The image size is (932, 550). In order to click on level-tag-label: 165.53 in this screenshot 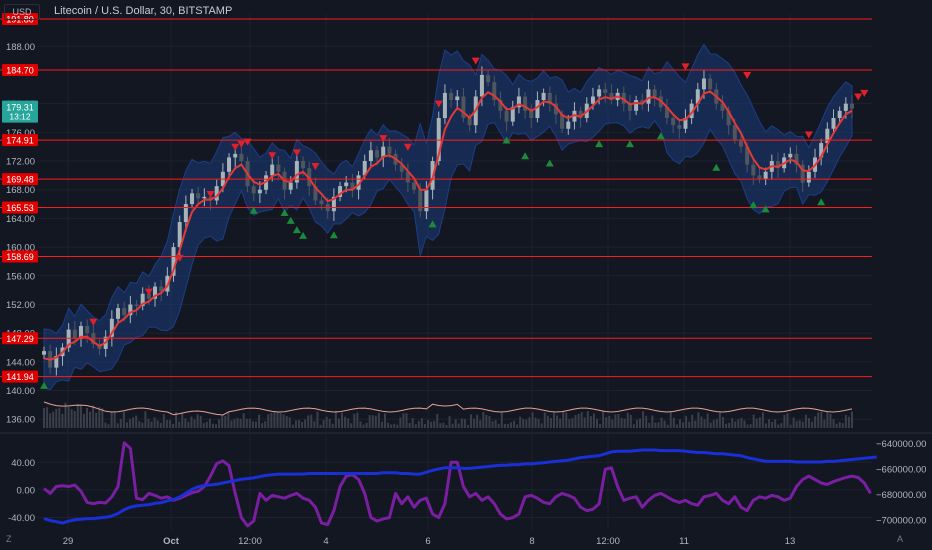, I will do `click(20, 208)`.